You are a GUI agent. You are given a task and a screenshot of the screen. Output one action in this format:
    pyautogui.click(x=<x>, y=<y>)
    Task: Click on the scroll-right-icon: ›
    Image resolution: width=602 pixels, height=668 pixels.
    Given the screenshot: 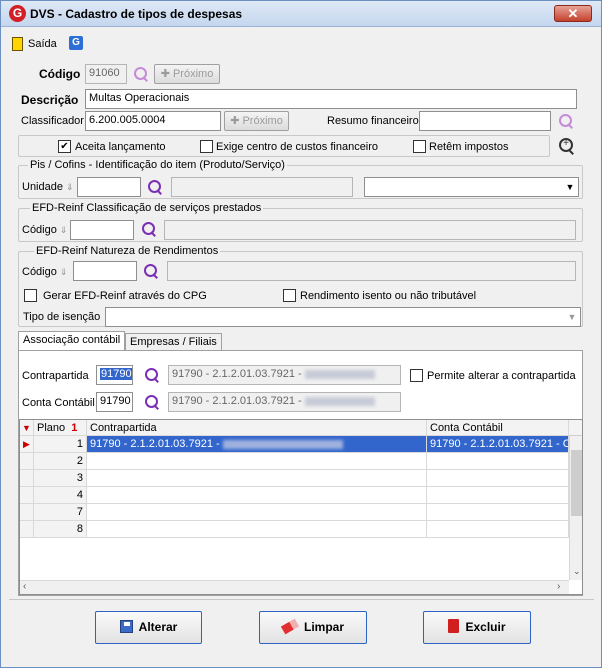 What is the action you would take?
    pyautogui.click(x=558, y=586)
    